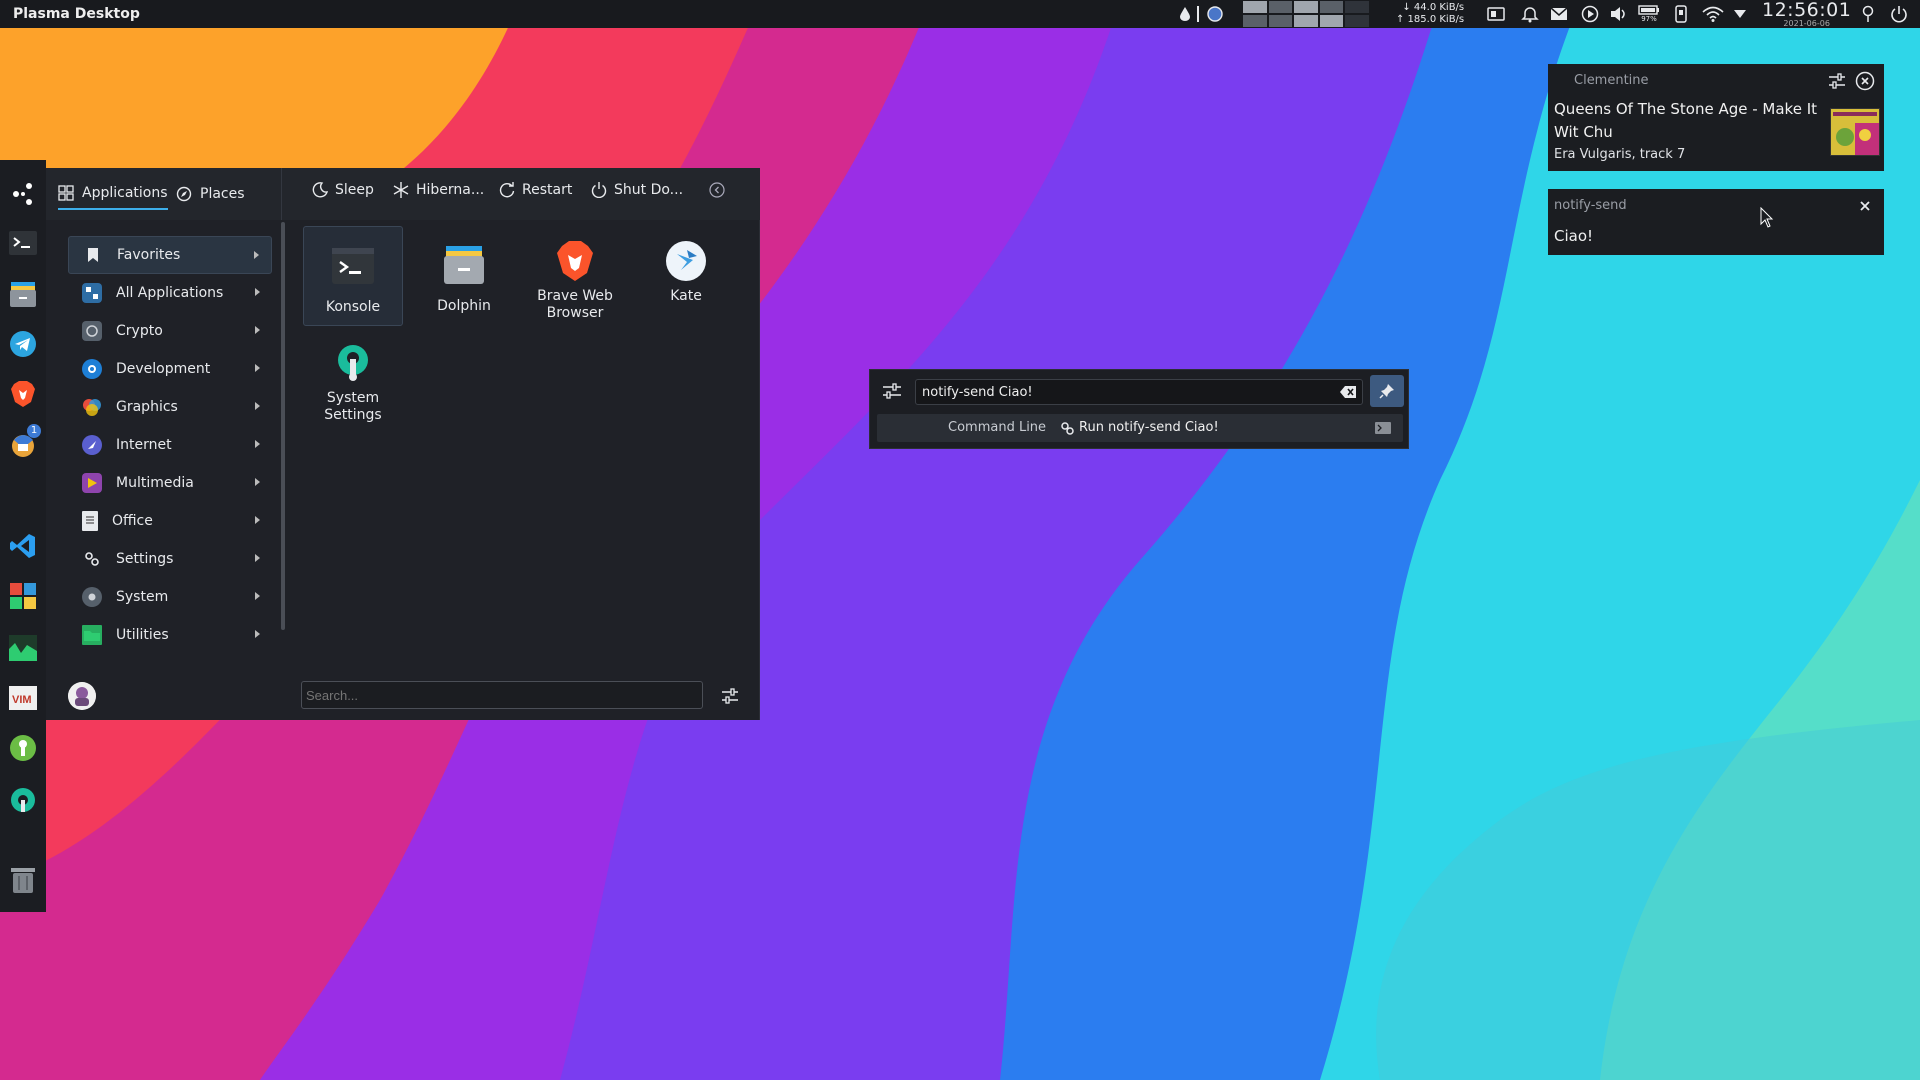 The image size is (1920, 1080). Describe the element at coordinates (343, 190) in the screenshot. I see `sleep-button: Sleep` at that location.